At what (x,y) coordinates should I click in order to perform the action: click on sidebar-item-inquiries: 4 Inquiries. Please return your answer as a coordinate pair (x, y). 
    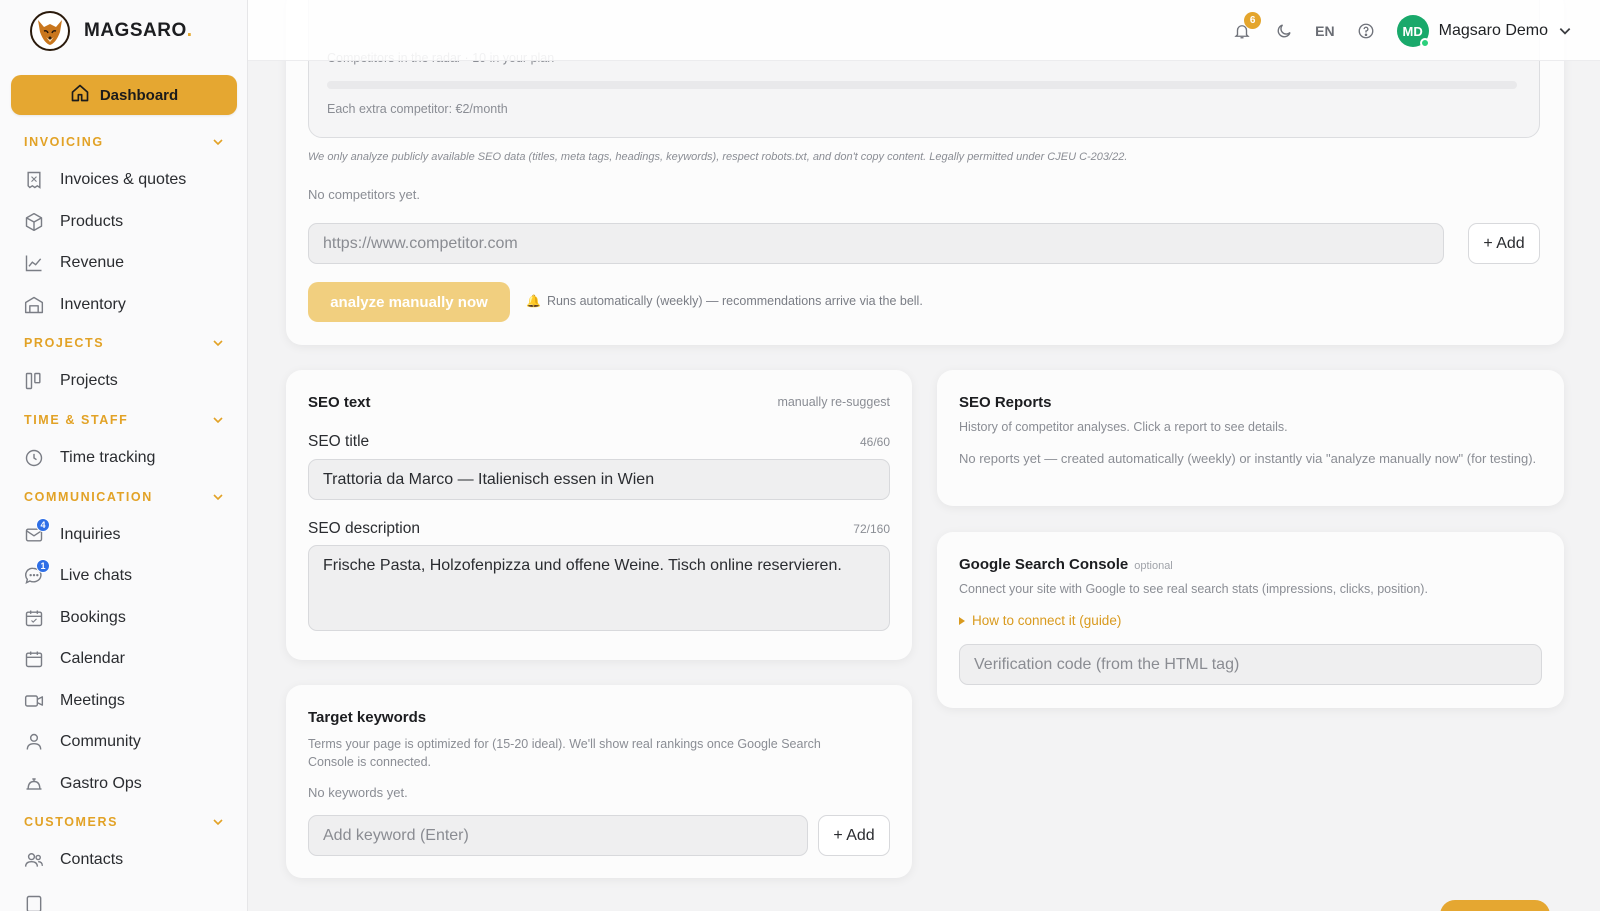
    Looking at the image, I should click on (129, 533).